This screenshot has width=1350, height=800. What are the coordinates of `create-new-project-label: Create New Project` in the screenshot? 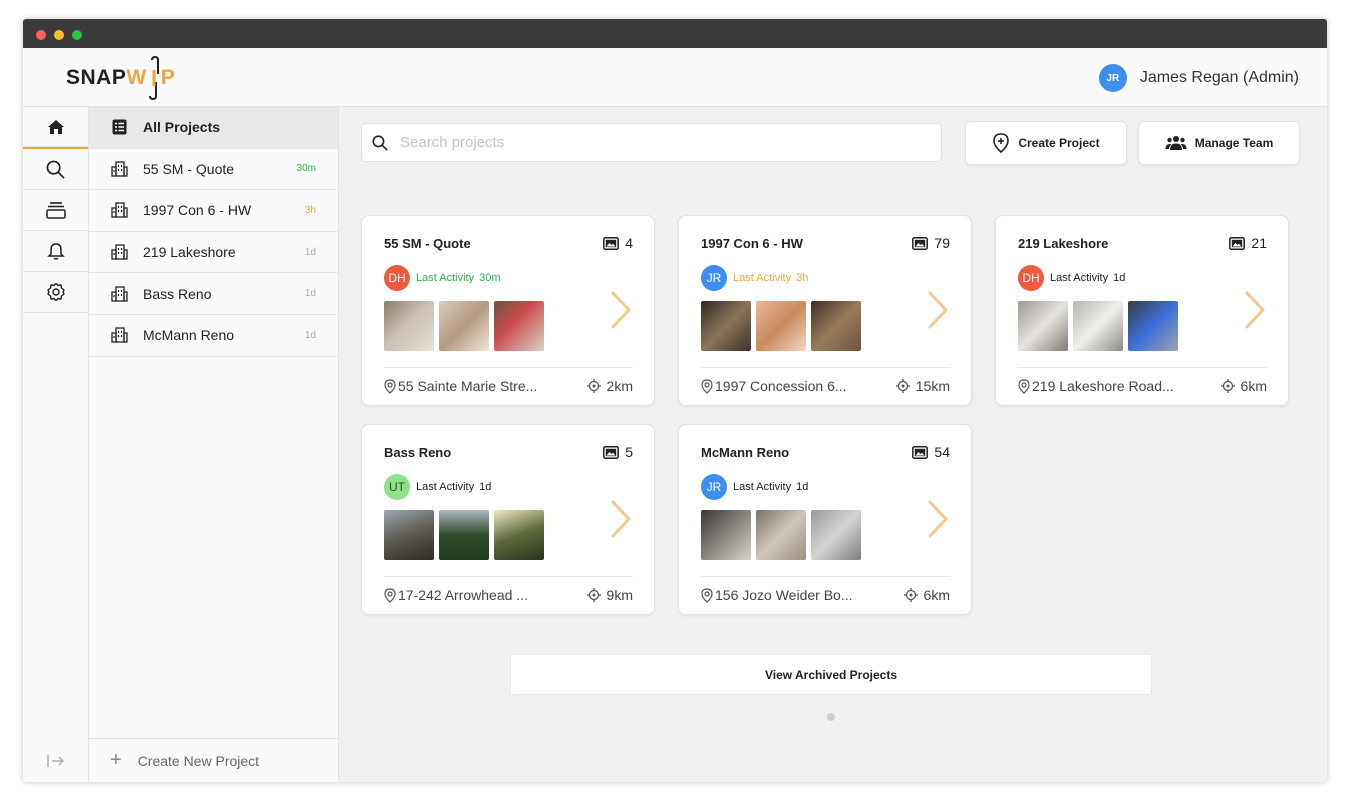 It's located at (198, 760).